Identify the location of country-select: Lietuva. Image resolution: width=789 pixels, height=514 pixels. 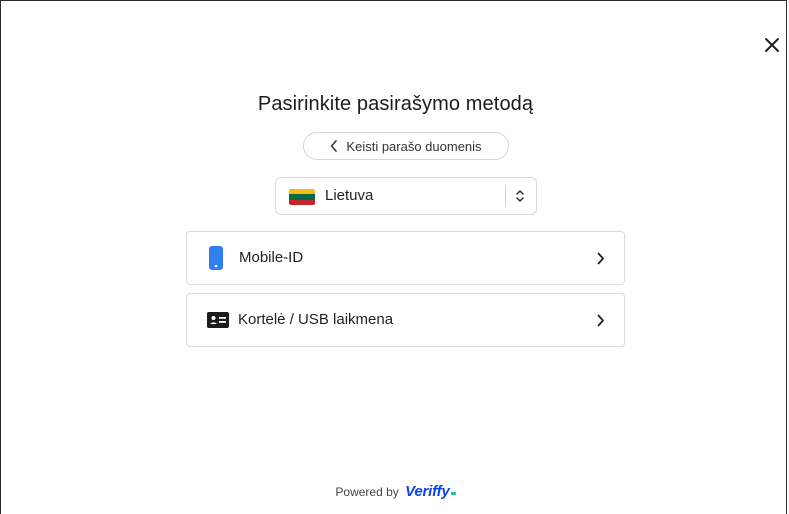
(406, 196).